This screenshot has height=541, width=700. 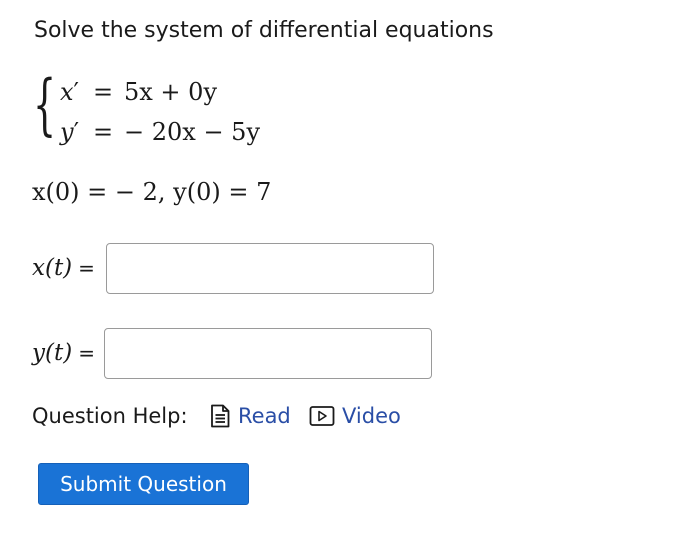 What do you see at coordinates (76, 132) in the screenshot?
I see `equation-2-prime: ′` at bounding box center [76, 132].